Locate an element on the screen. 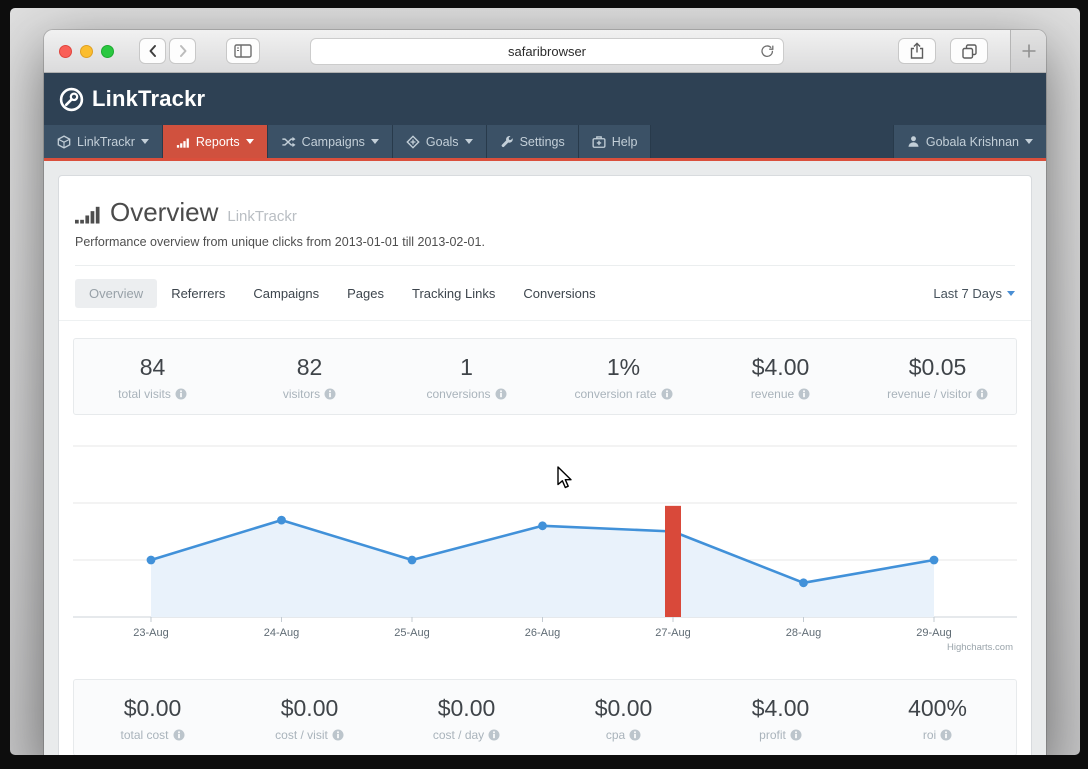  new-tab-button is located at coordinates (1028, 51).